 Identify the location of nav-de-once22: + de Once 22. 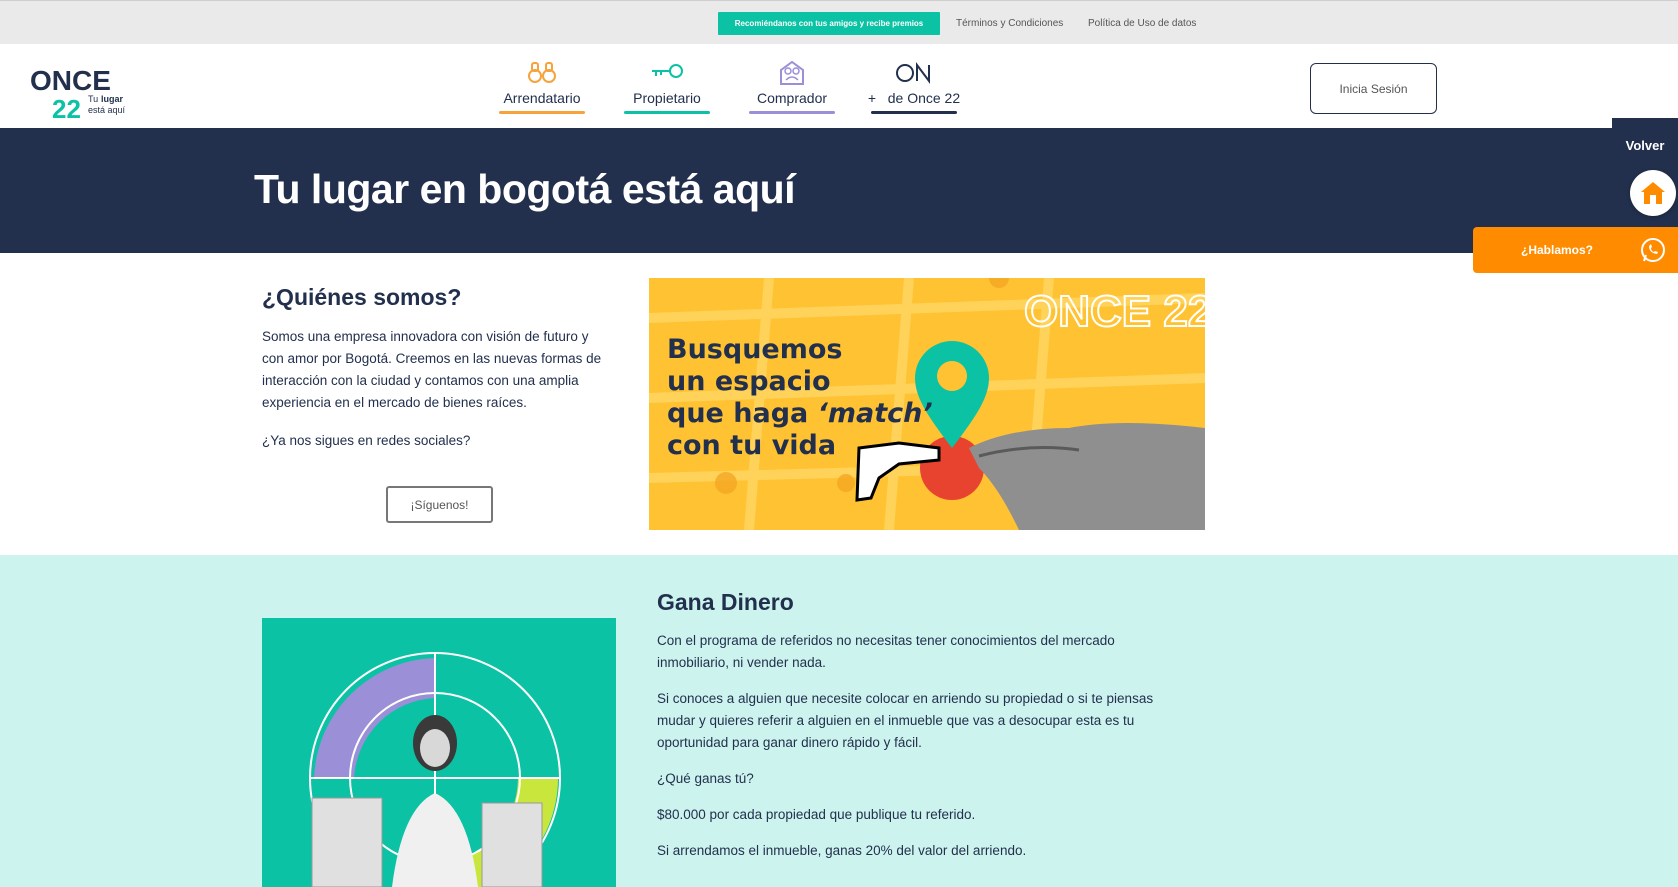
(914, 88).